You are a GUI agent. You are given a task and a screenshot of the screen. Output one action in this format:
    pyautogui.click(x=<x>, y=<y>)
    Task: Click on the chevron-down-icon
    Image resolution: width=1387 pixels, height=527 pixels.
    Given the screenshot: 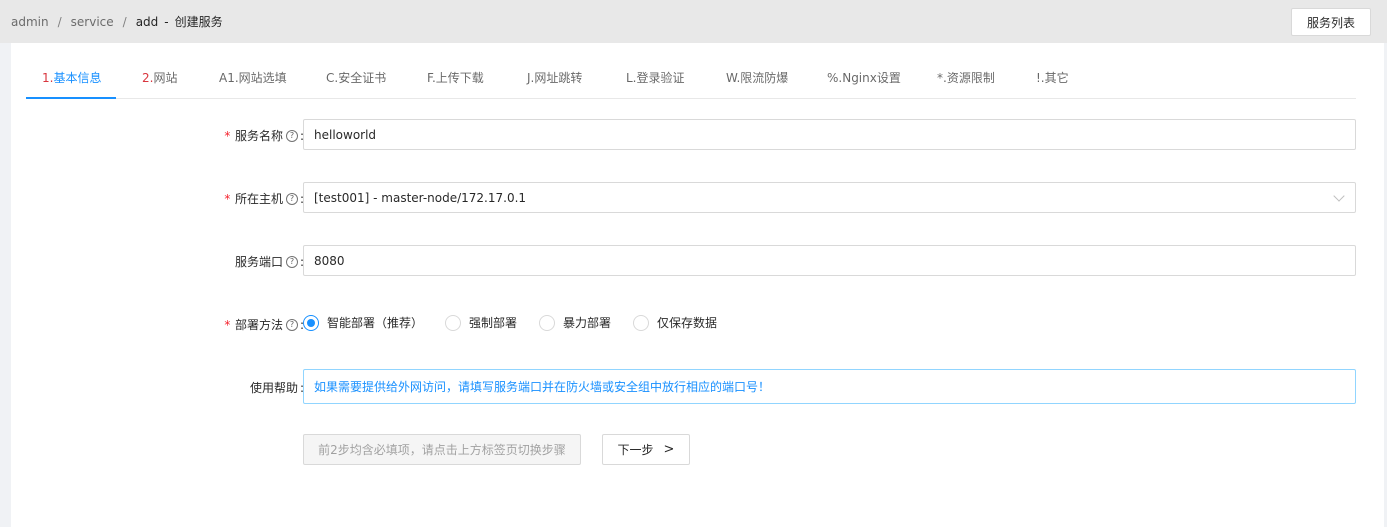 What is the action you would take?
    pyautogui.click(x=1339, y=196)
    